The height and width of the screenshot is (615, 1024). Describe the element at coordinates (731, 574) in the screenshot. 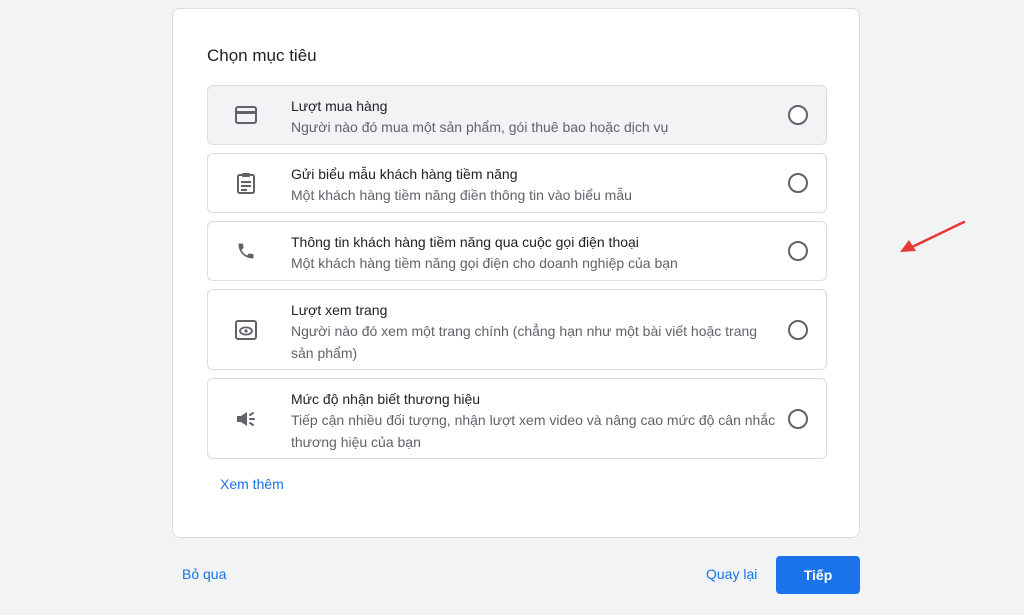

I see `back-link: Quay lại` at that location.